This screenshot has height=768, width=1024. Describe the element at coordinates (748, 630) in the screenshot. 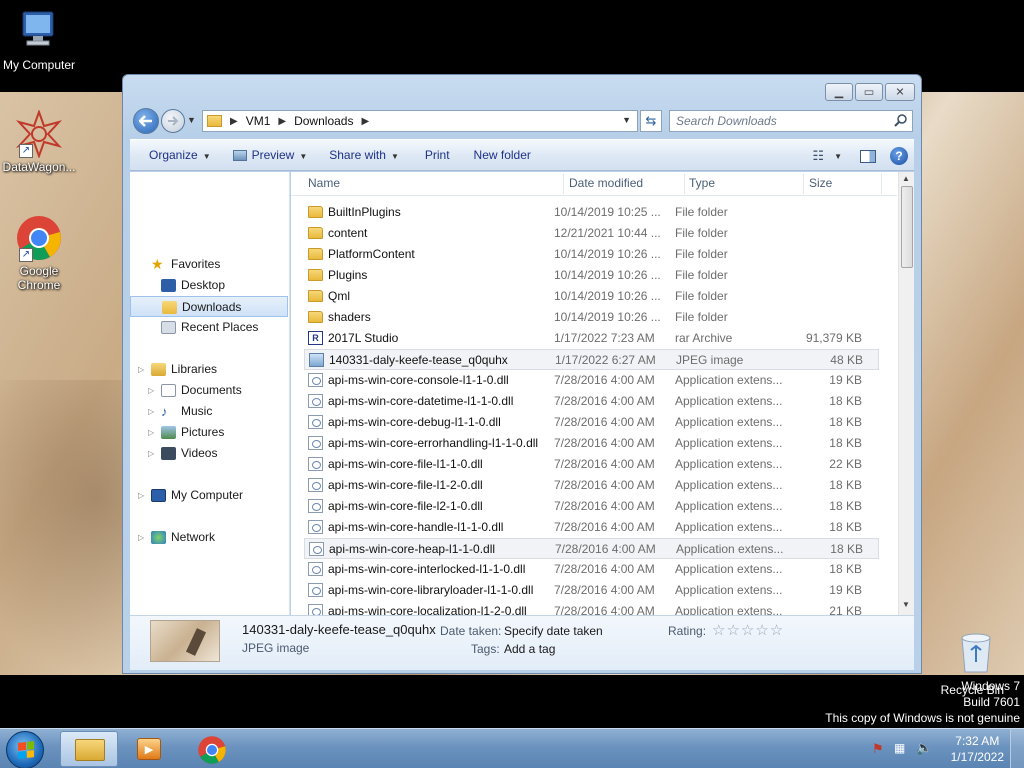

I see `rating-stars-icon: ☆☆☆☆☆` at that location.